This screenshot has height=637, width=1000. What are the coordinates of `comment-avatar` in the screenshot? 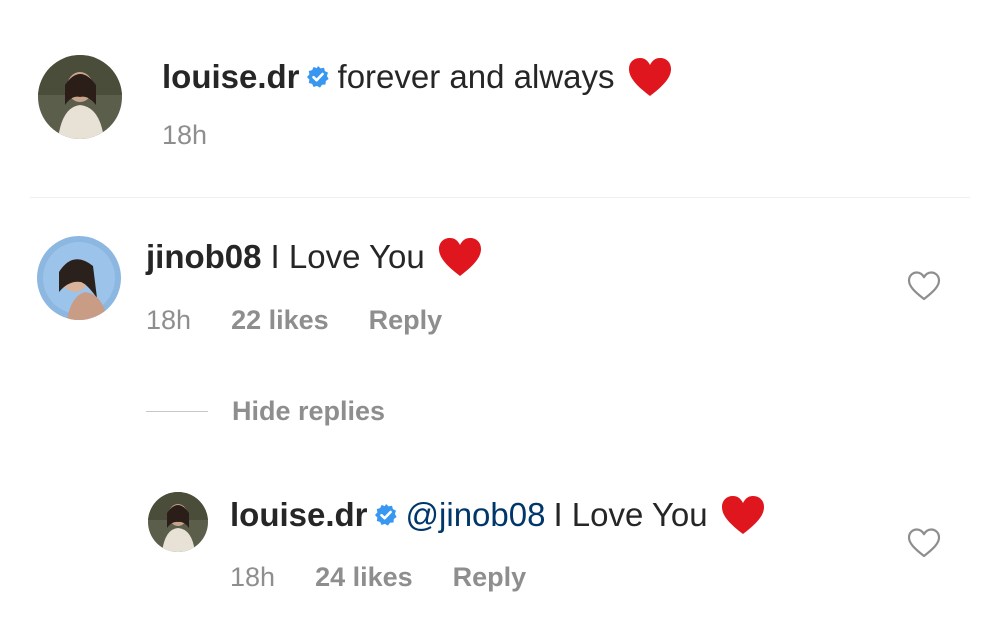 It's located at (79, 278).